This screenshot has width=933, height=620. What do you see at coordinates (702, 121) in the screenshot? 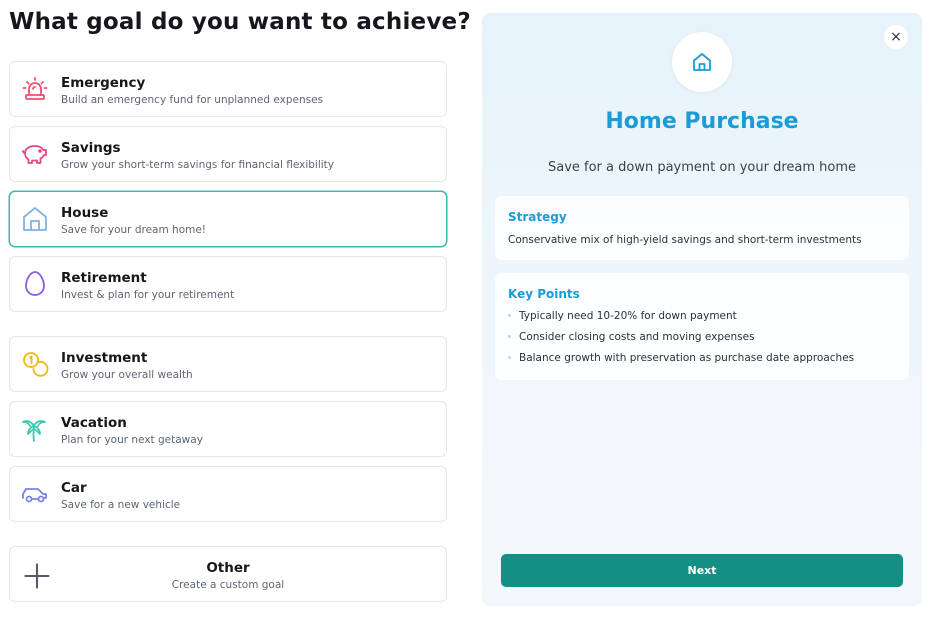
I see `detail-title: Home Purchase` at bounding box center [702, 121].